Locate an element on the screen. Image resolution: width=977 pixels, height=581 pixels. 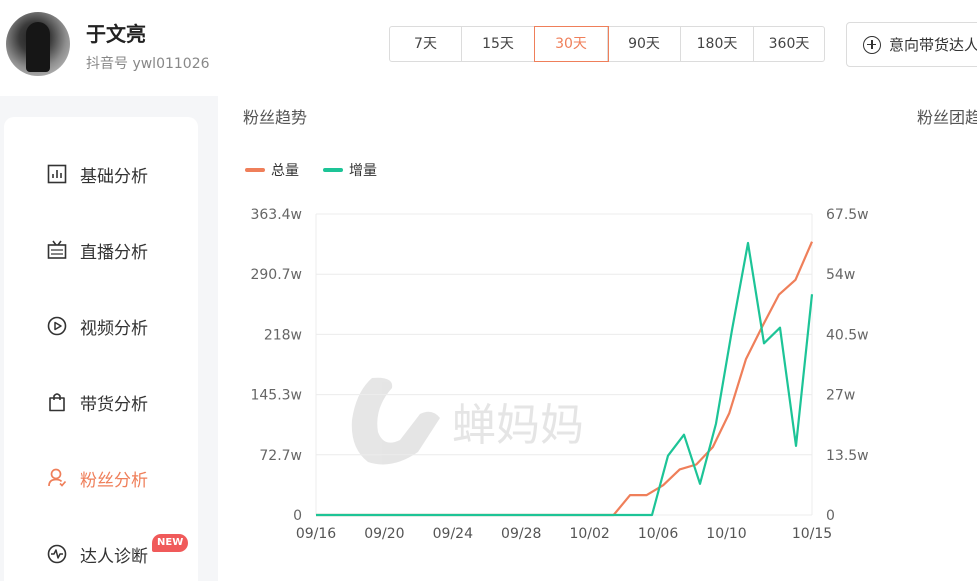
y-right-tick-label: 27w is located at coordinates (840, 396).